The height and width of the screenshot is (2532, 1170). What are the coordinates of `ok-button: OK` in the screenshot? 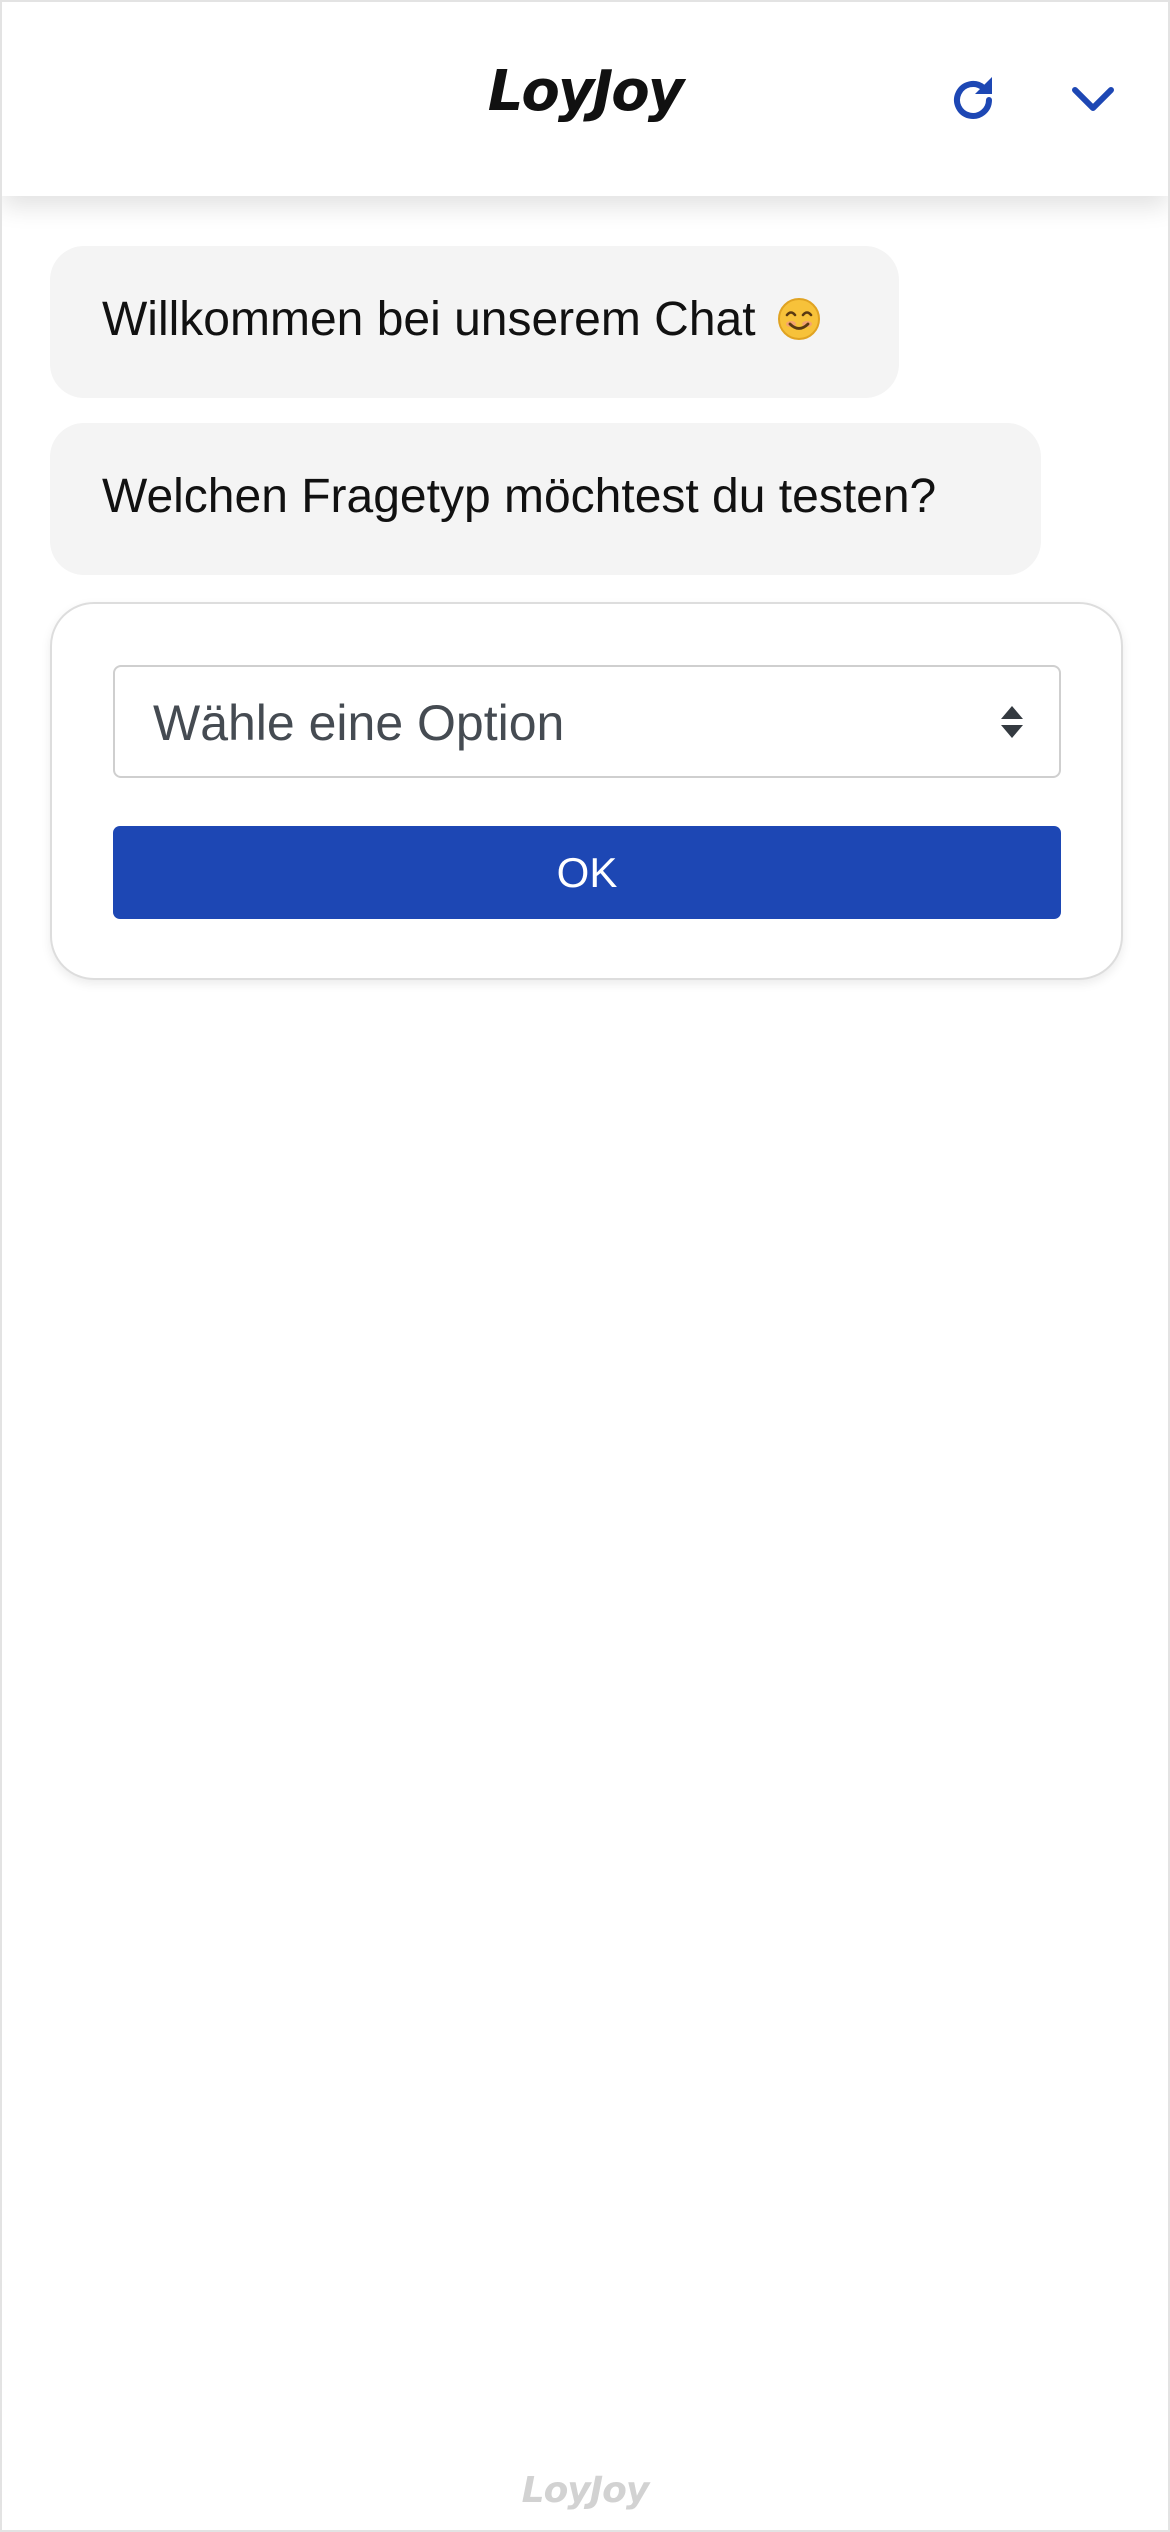 It's located at (587, 872).